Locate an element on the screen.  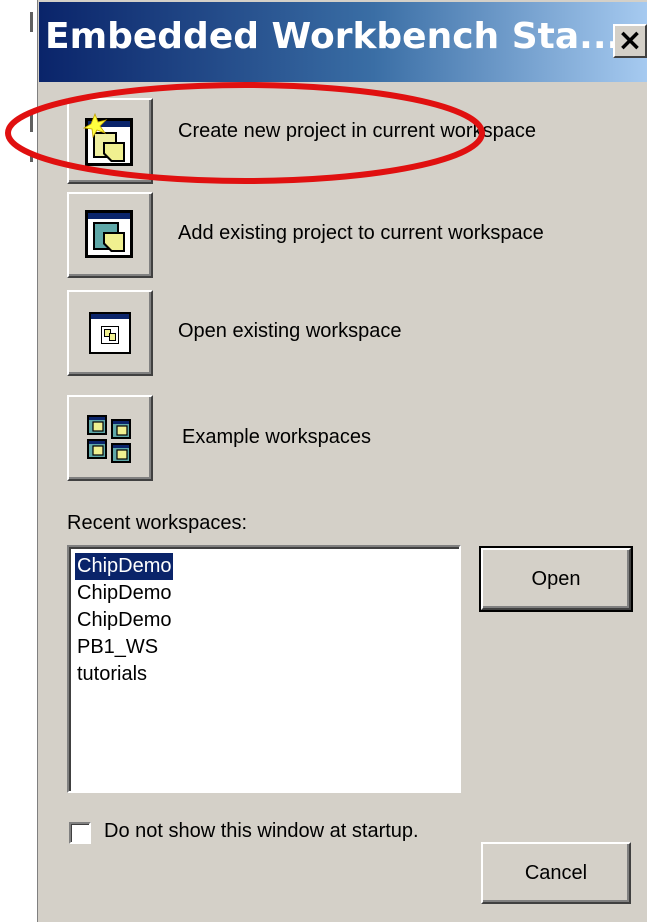
close-icon: × is located at coordinates (630, 40).